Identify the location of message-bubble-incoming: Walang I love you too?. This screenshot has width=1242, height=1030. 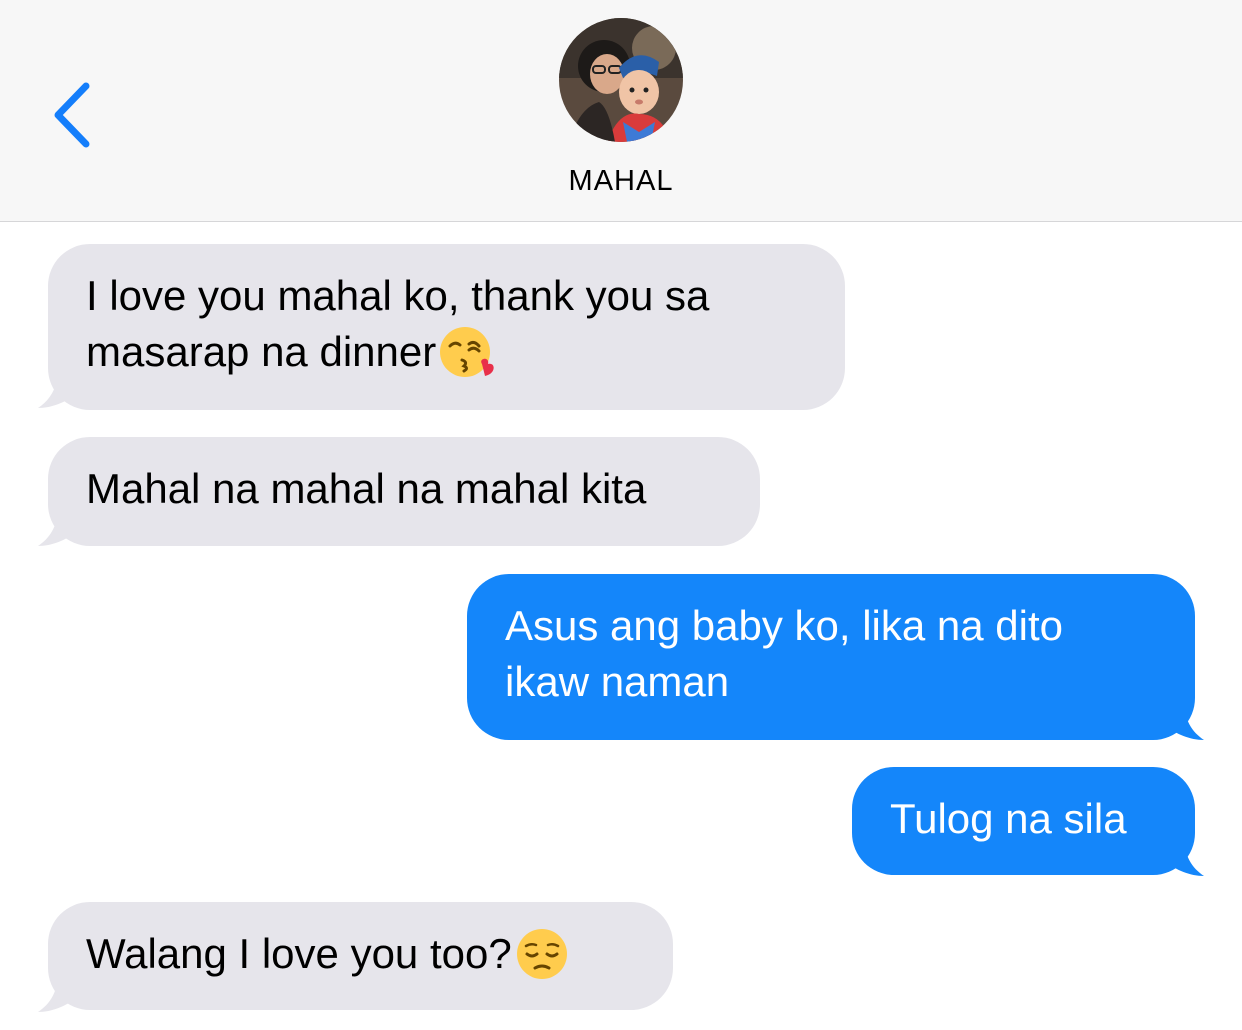
(360, 956).